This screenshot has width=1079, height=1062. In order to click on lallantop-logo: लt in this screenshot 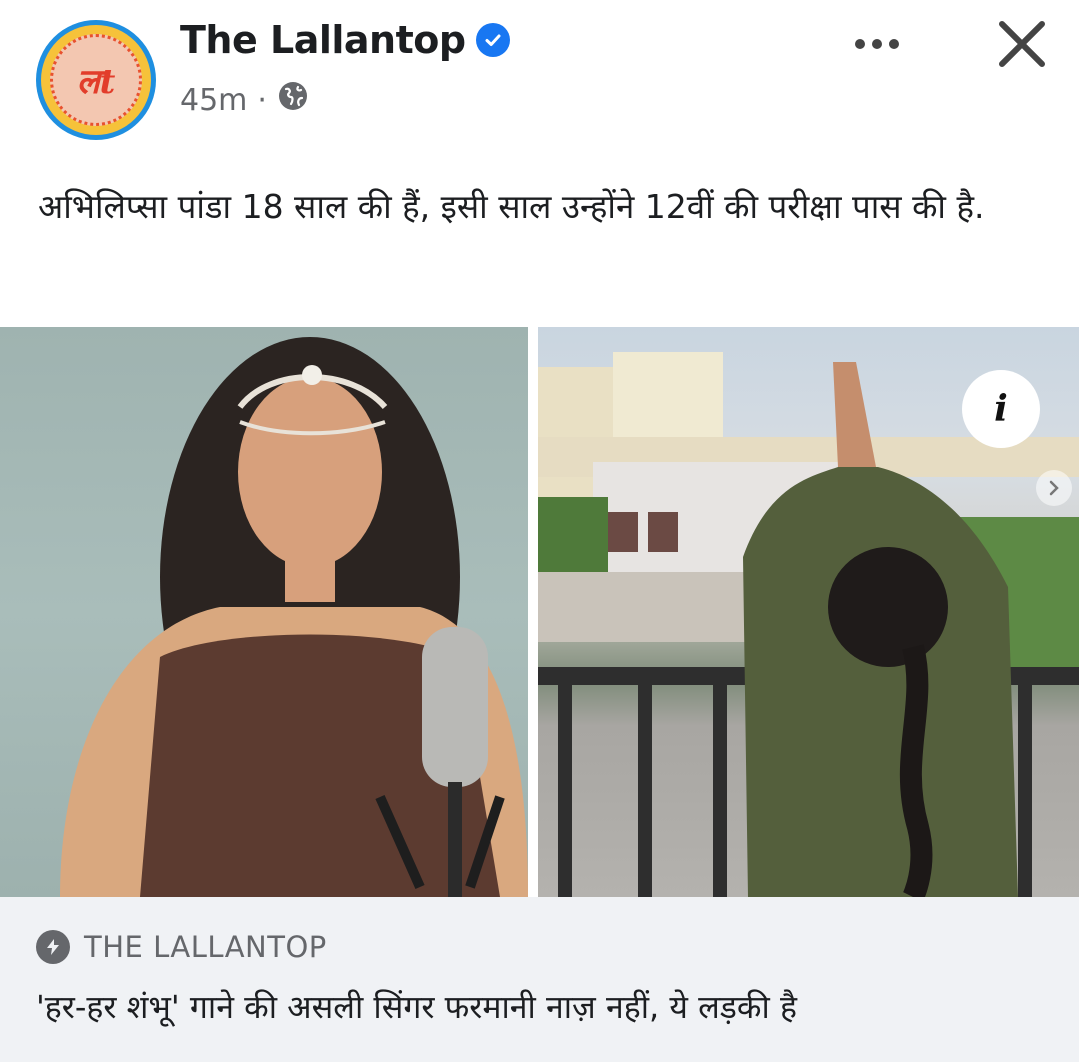, I will do `click(96, 80)`.